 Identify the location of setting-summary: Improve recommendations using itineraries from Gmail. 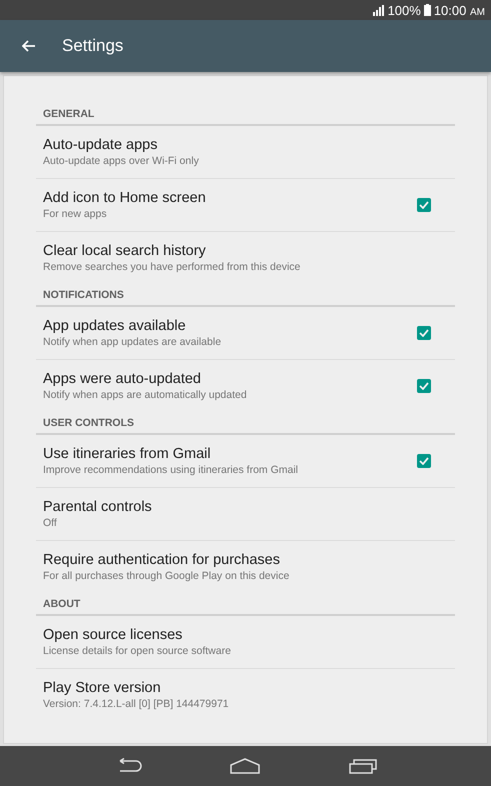
(171, 470).